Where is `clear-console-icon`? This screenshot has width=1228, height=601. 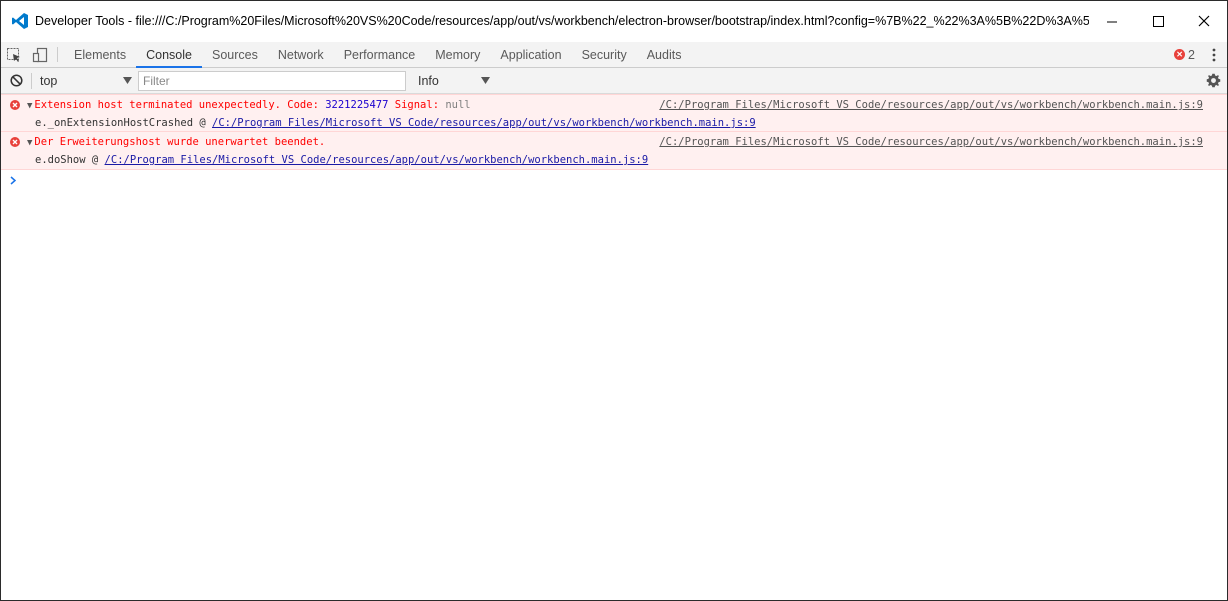
clear-console-icon is located at coordinates (16, 80).